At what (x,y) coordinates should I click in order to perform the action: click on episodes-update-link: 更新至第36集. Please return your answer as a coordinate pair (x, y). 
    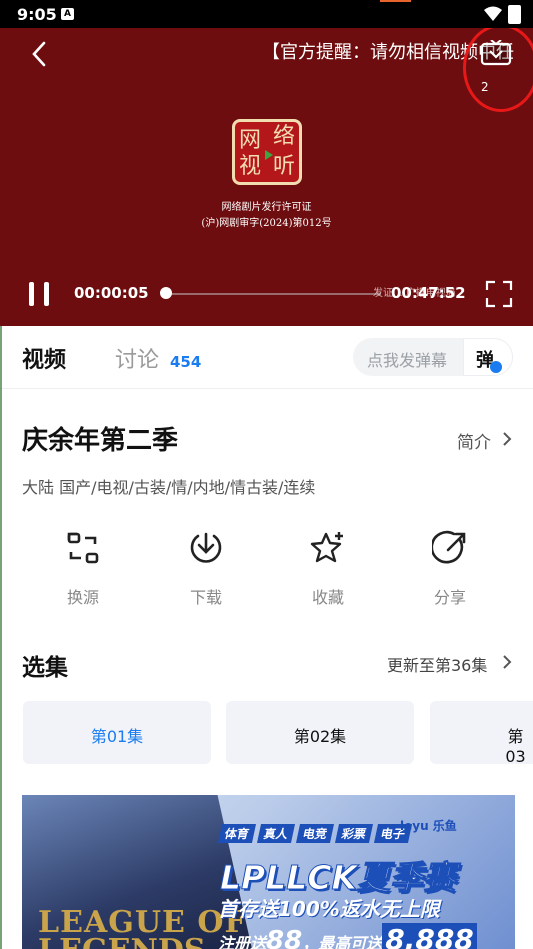
    Looking at the image, I should click on (437, 664).